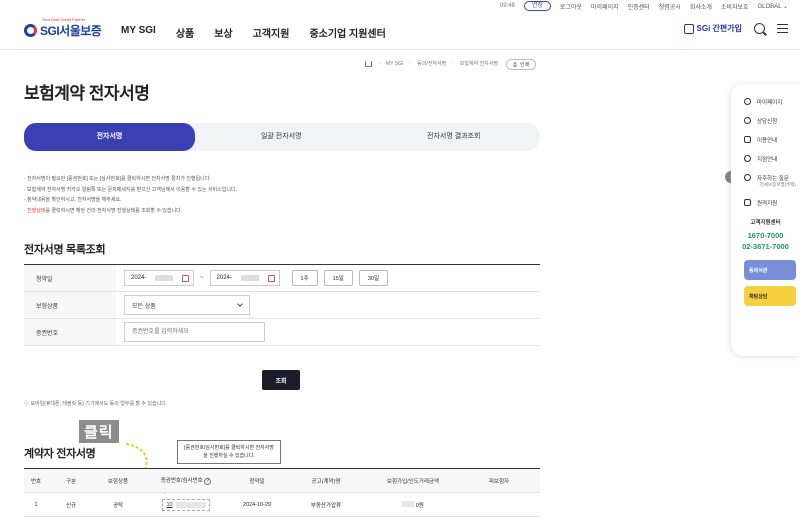  What do you see at coordinates (537, 6) in the screenshot?
I see `extend-session-button: 연장` at bounding box center [537, 6].